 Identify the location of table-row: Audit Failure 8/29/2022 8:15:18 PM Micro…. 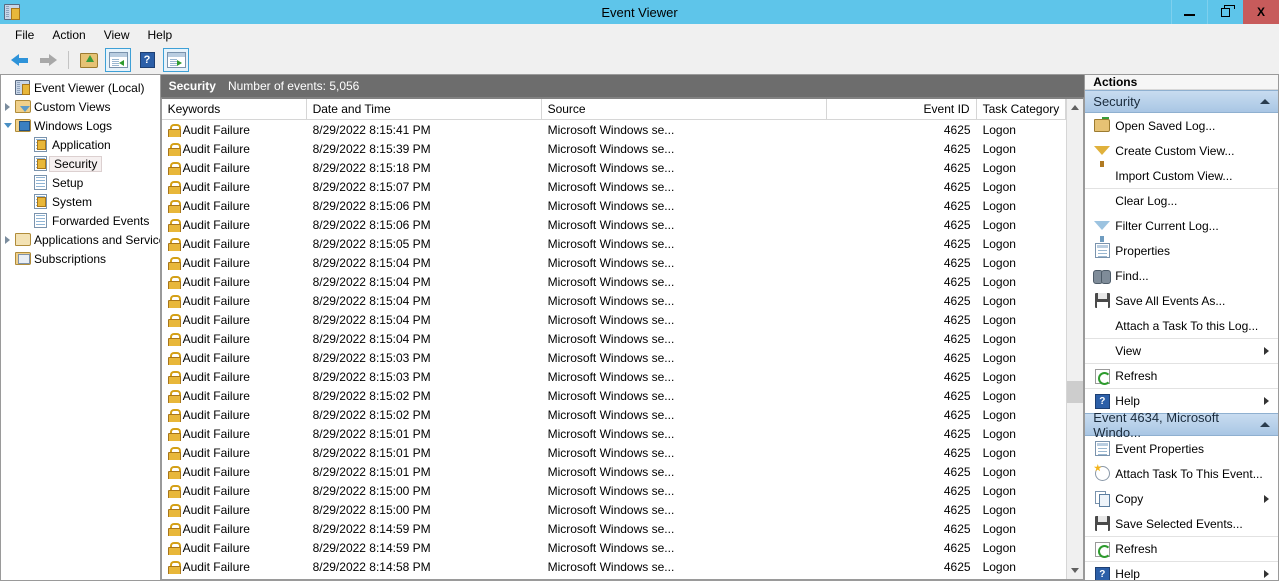
(614, 167).